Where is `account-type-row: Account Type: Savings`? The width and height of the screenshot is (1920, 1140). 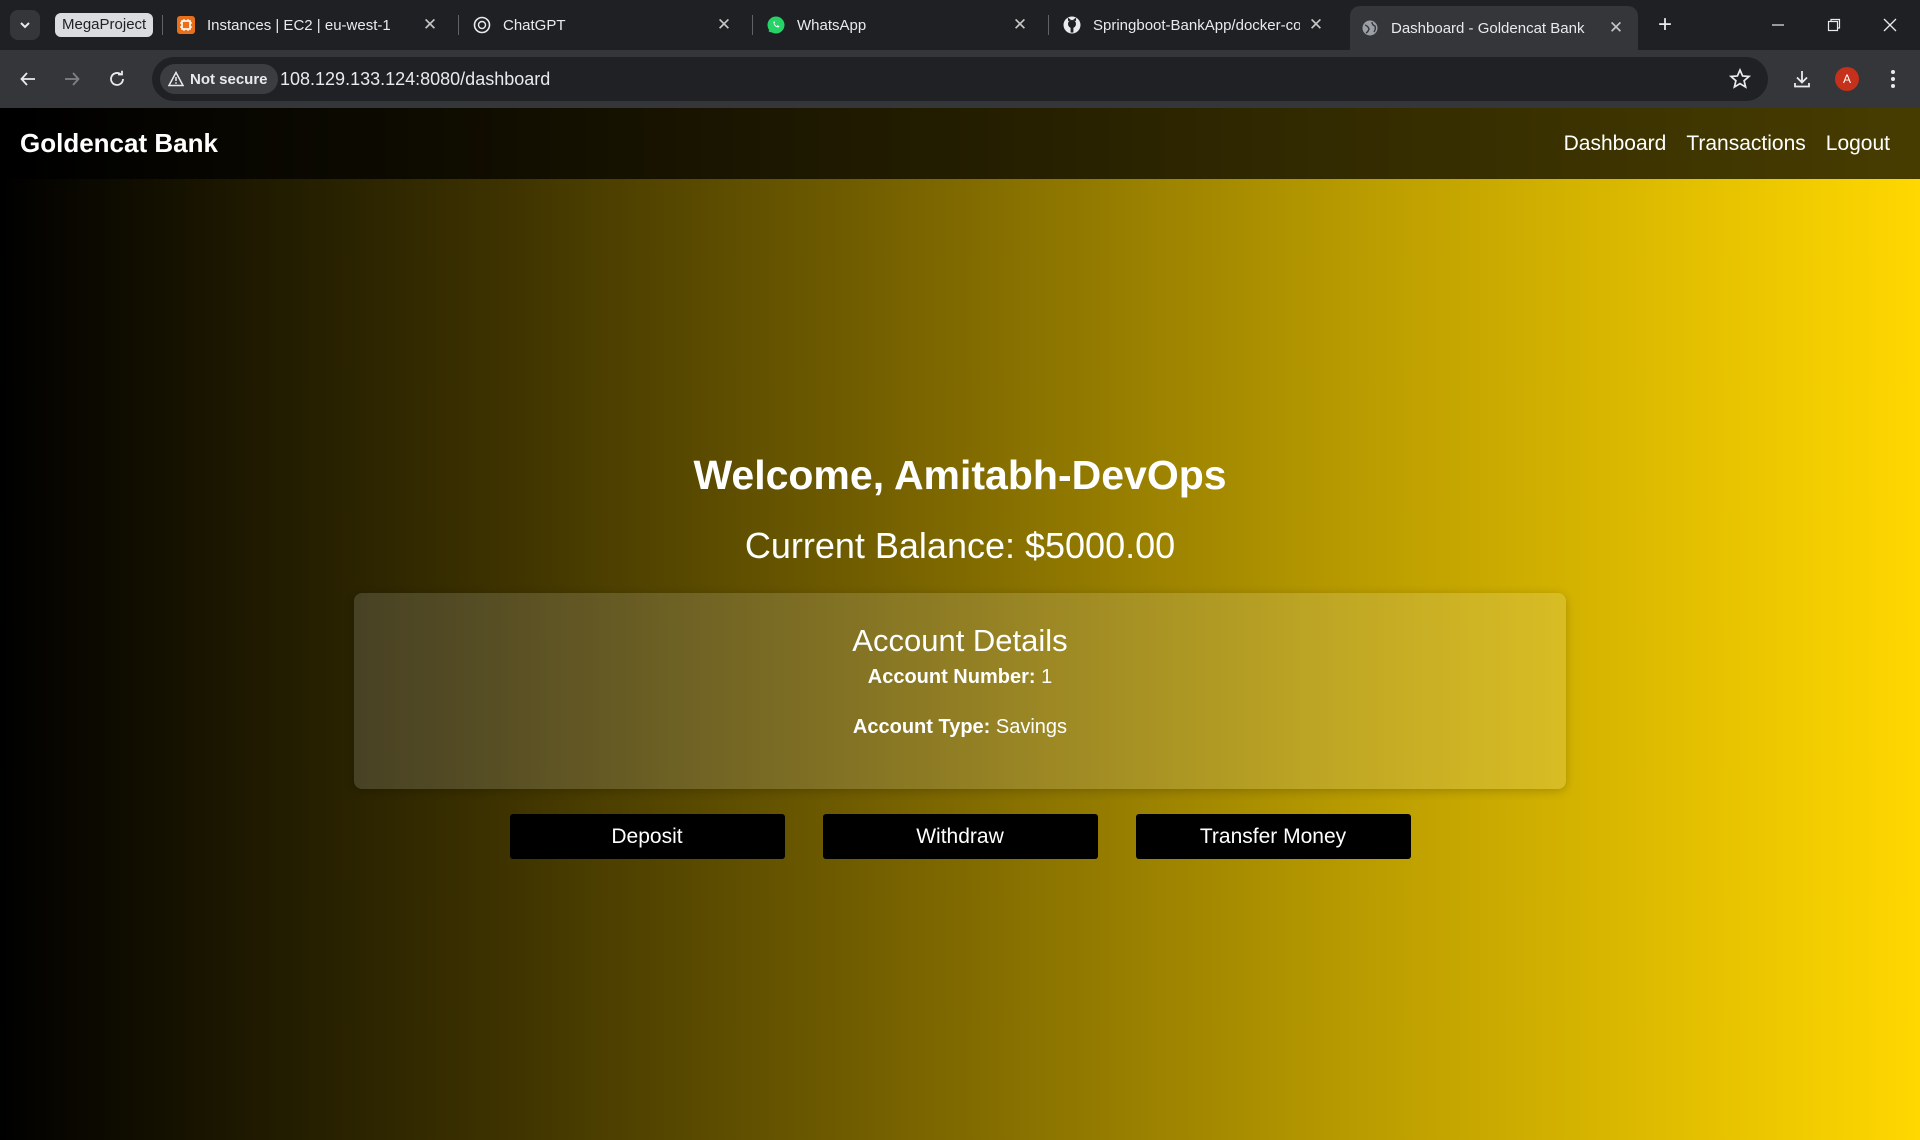 account-type-row: Account Type: Savings is located at coordinates (960, 727).